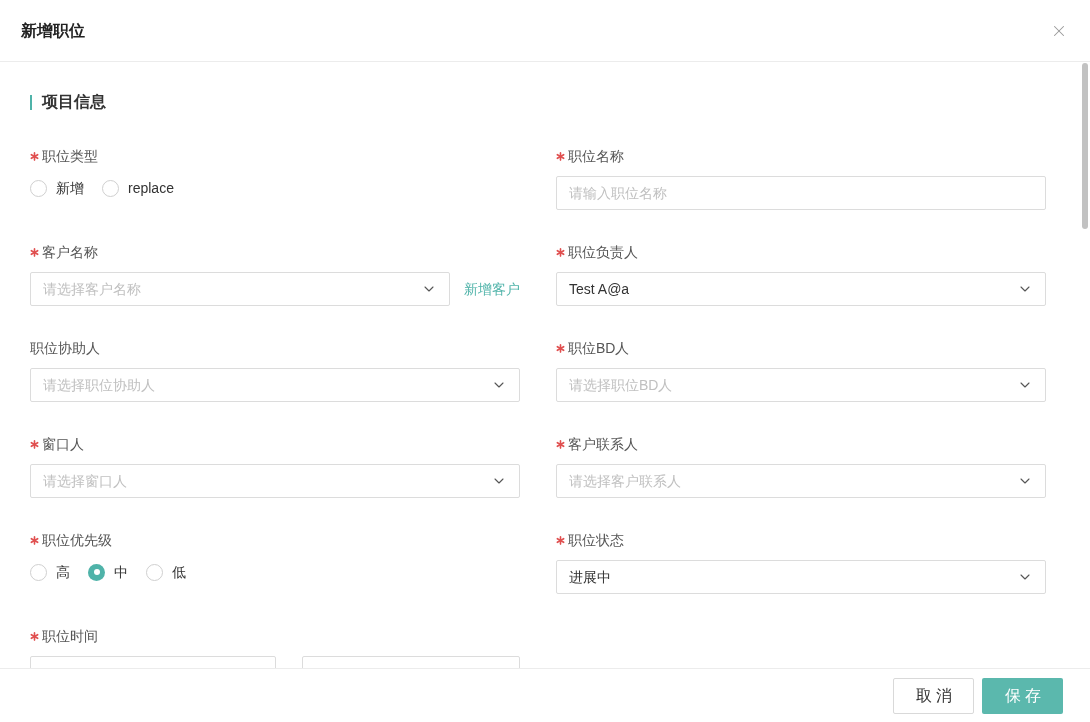 The height and width of the screenshot is (722, 1090). What do you see at coordinates (99, 385) in the screenshot?
I see `field-placeholder: 请选择职位协助人` at bounding box center [99, 385].